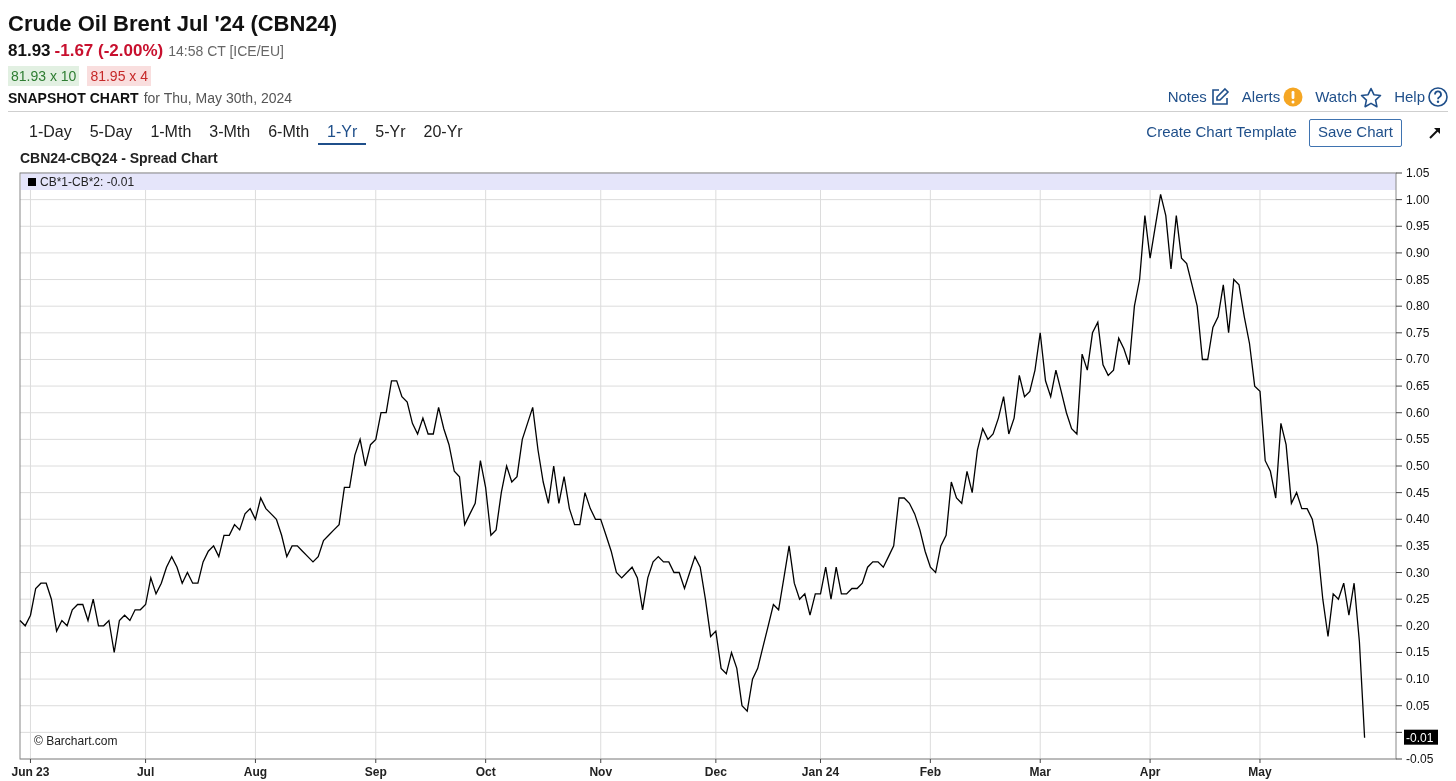  Describe the element at coordinates (1418, 466) in the screenshot. I see `y-axis-label: 0.50` at that location.